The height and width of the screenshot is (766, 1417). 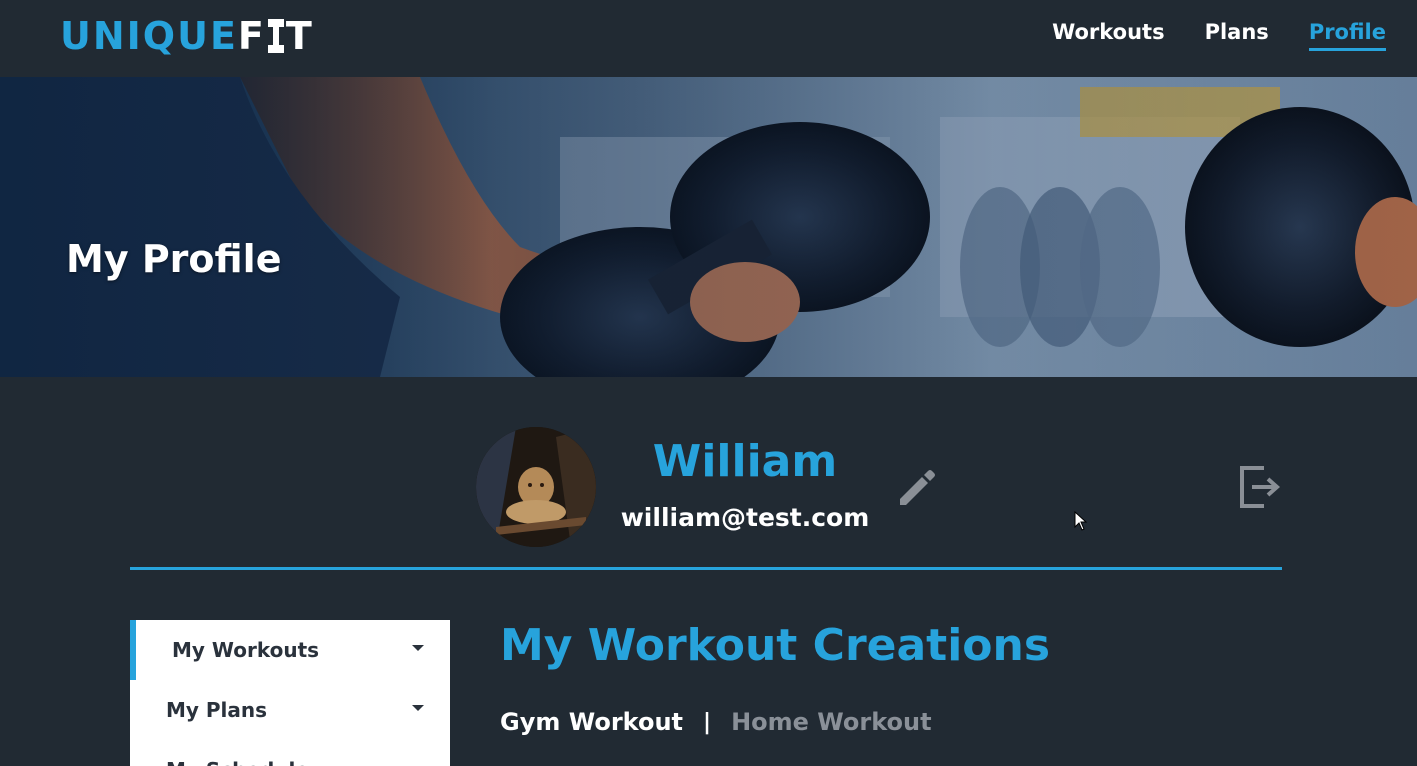 I want to click on logout-icon, so click(x=1260, y=487).